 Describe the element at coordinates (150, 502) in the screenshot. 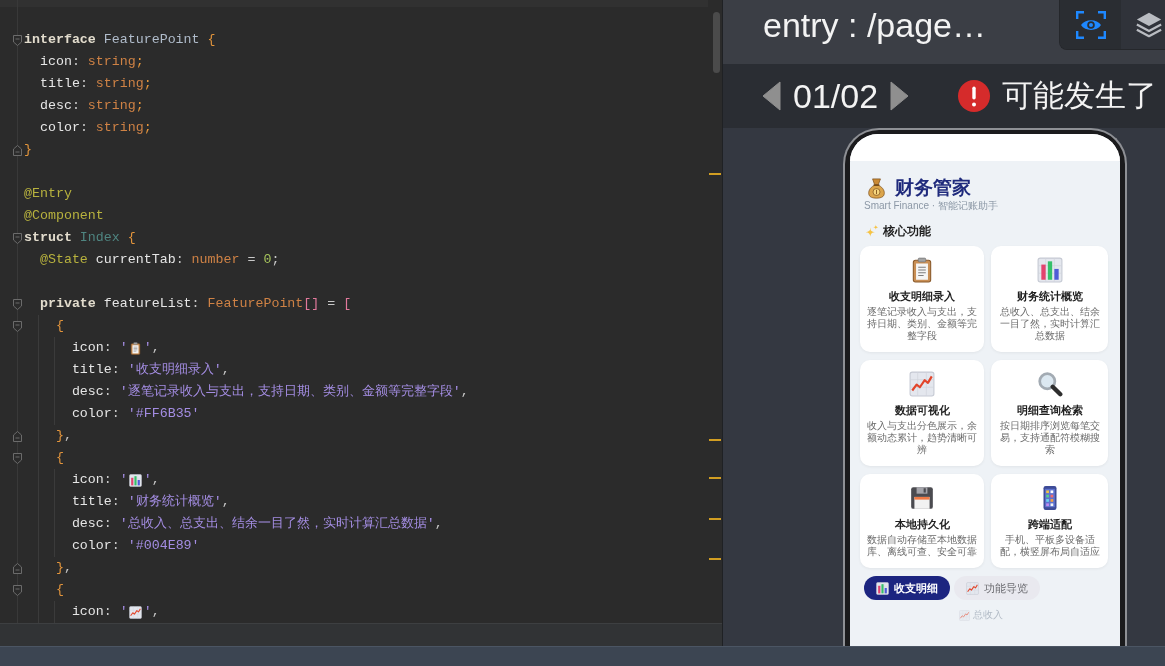

I see `code-line: title: '财务统计概览',` at that location.